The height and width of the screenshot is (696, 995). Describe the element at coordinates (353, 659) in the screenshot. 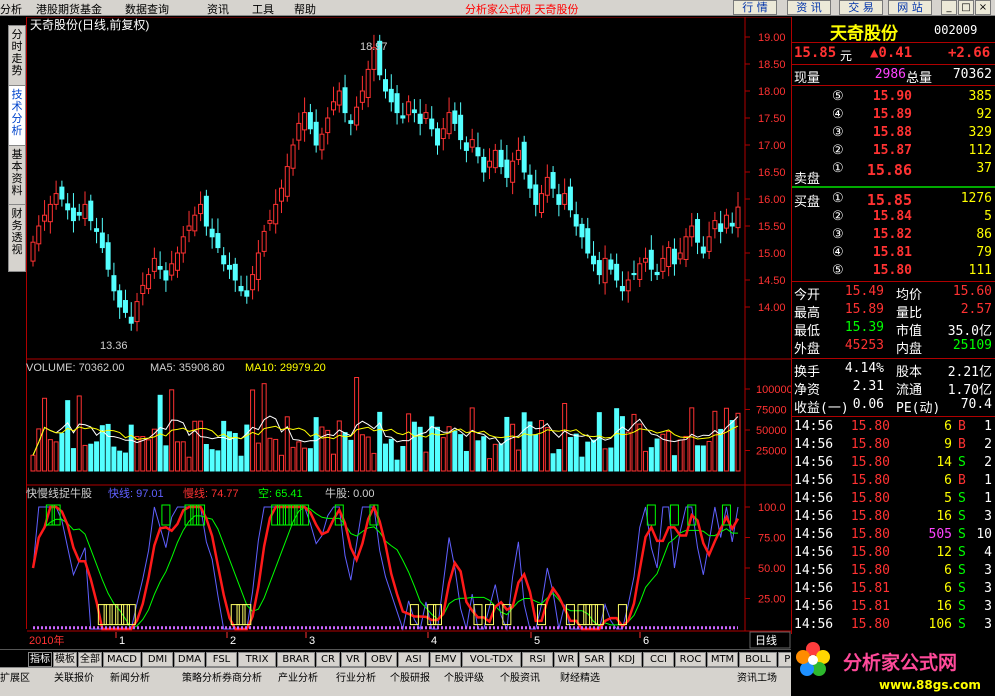

I see `toolbar-btn-vr: VR` at that location.